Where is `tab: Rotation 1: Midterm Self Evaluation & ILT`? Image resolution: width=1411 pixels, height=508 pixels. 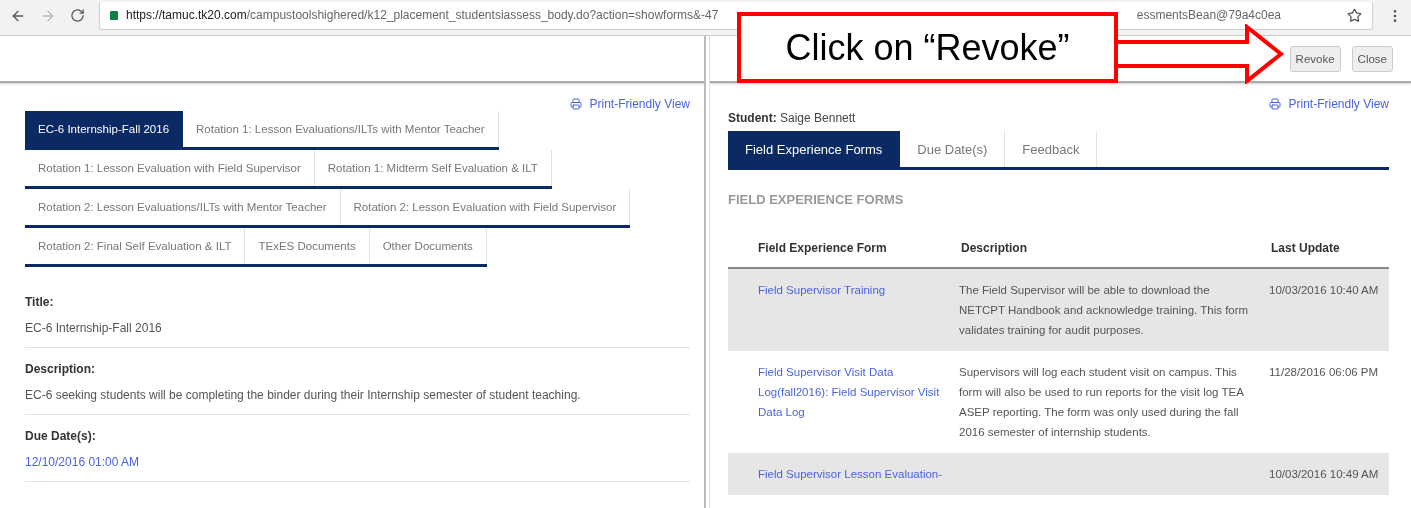
tab: Rotation 1: Midterm Self Evaluation & ILT is located at coordinates (433, 168).